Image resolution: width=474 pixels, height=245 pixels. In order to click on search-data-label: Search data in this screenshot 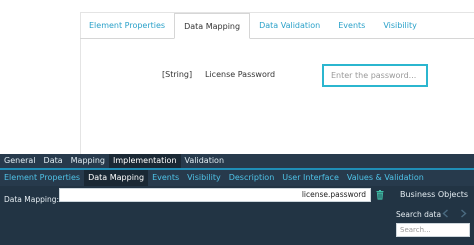, I will do `click(419, 214)`.